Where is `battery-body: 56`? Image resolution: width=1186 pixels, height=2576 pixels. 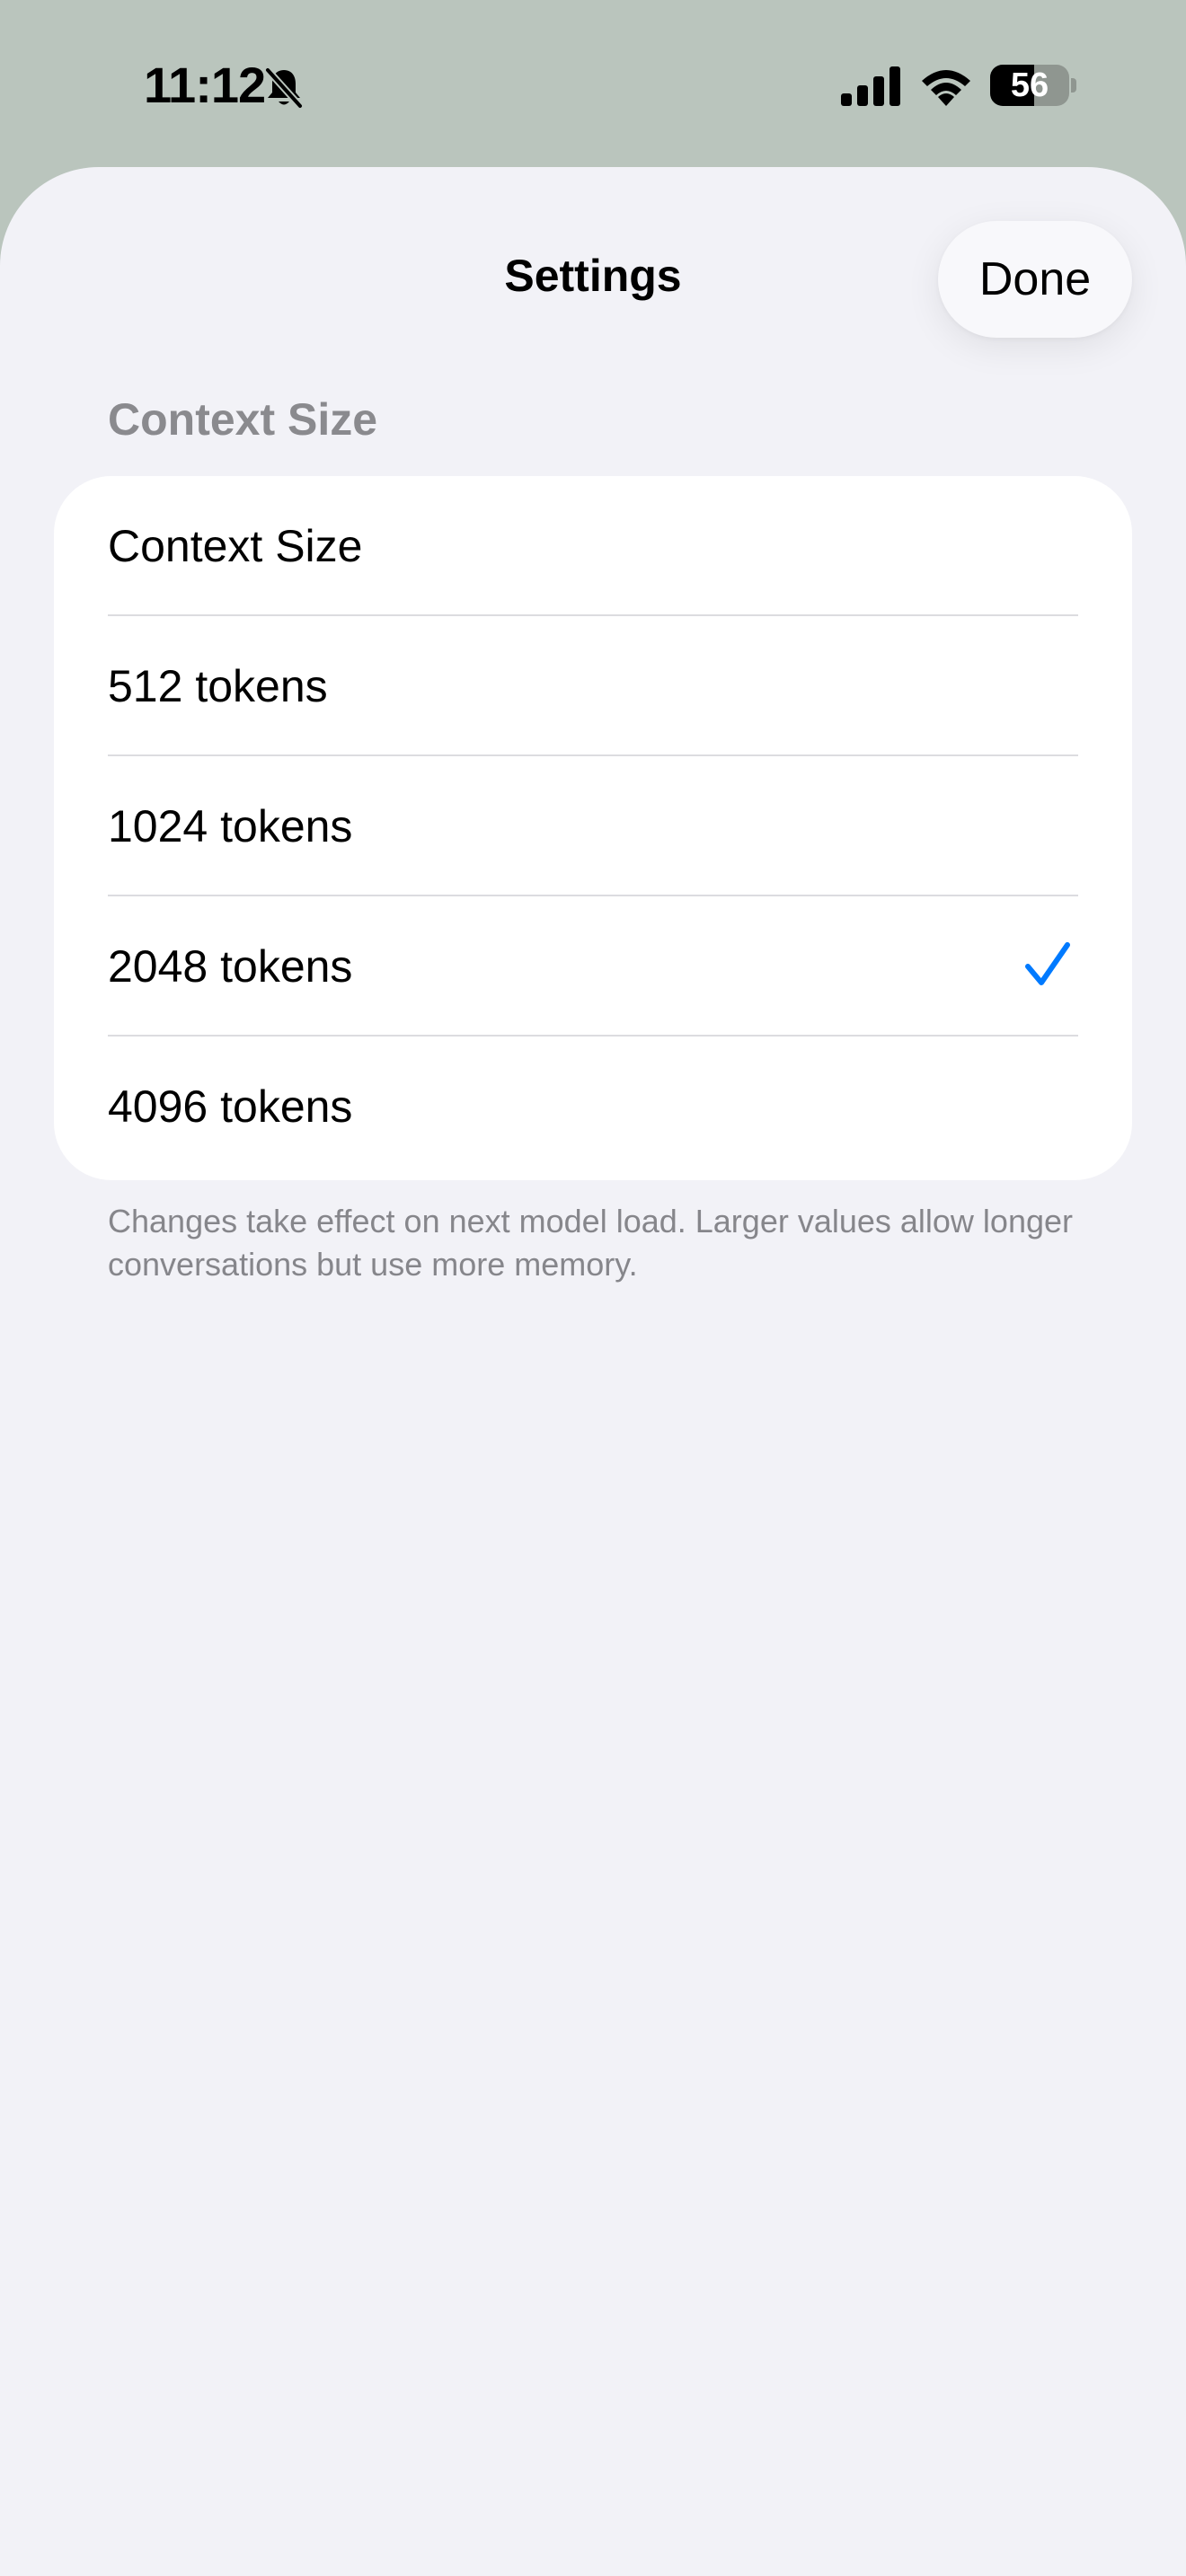
battery-body: 56 is located at coordinates (1029, 85).